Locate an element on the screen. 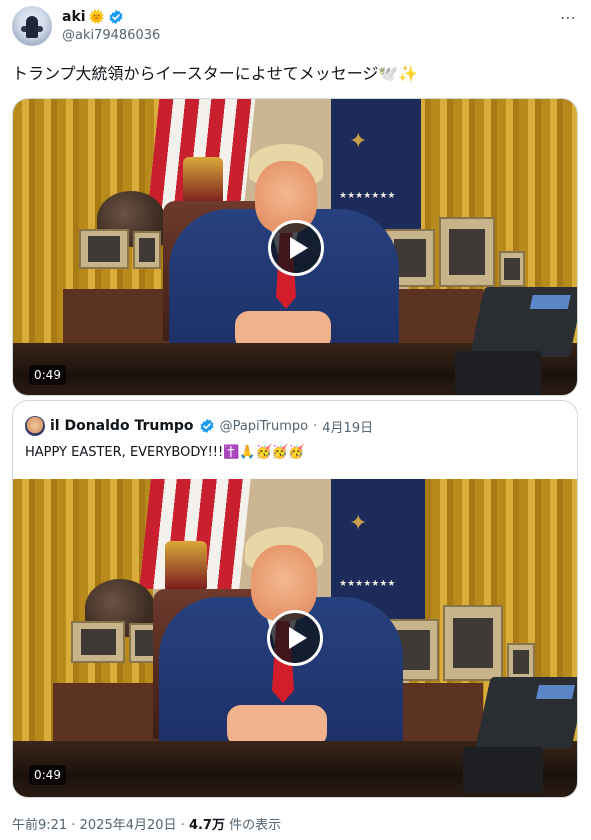 This screenshot has height=840, width=591. avatar is located at coordinates (32, 26).